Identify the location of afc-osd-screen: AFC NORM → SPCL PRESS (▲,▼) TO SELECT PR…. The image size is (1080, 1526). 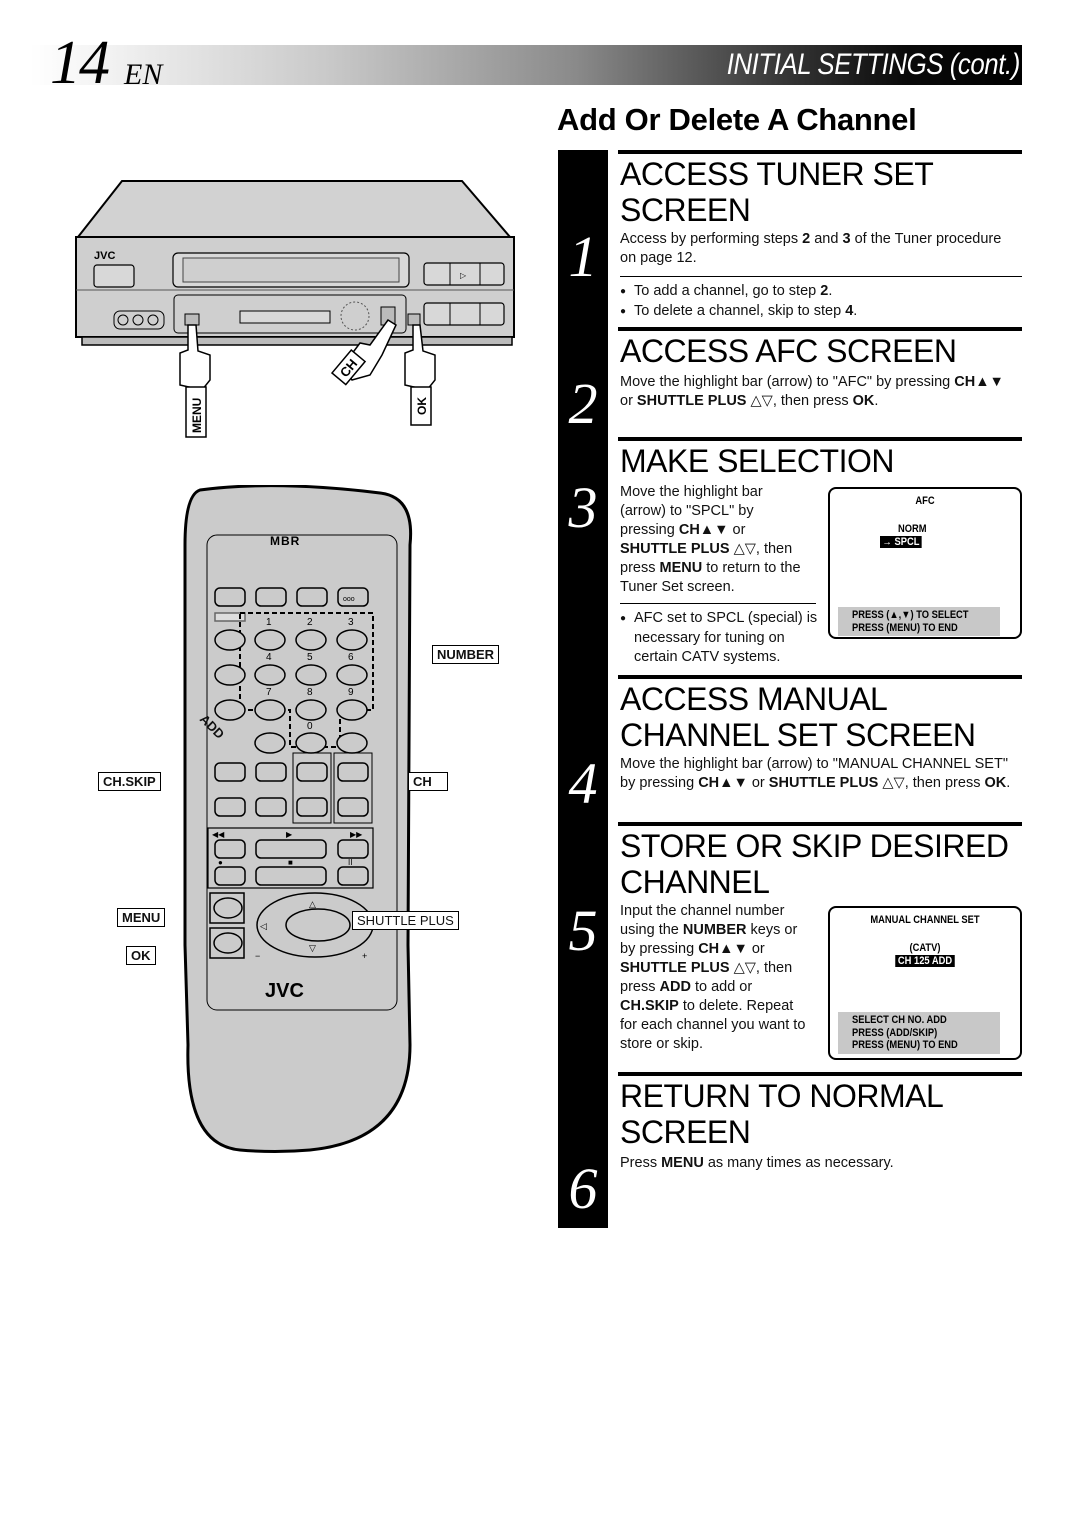
(925, 563).